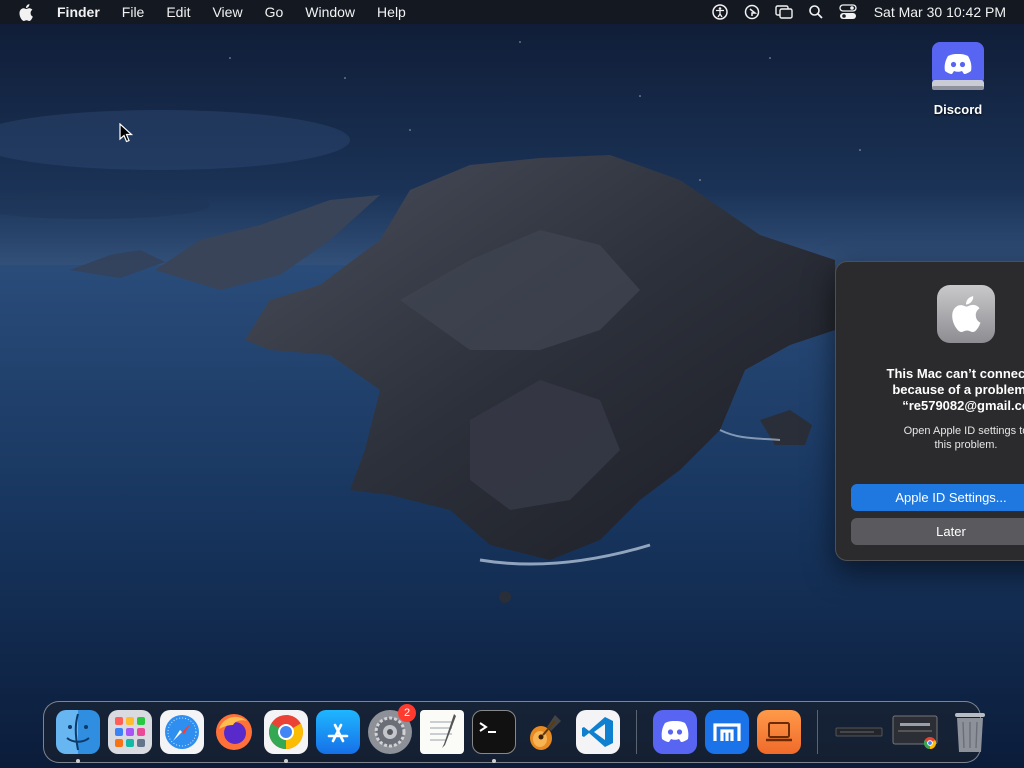 The width and height of the screenshot is (1024, 768). I want to click on window-thumbnail-icon, so click(859, 732).